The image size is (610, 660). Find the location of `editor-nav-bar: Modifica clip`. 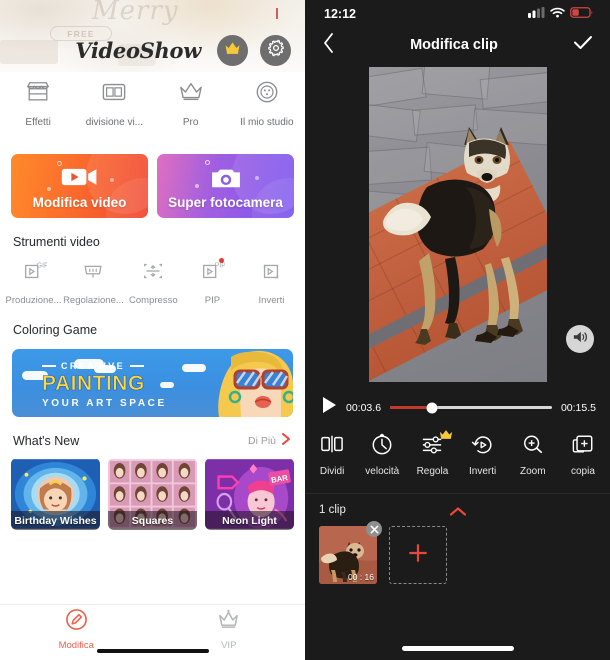

editor-nav-bar: Modifica clip is located at coordinates (457, 45).